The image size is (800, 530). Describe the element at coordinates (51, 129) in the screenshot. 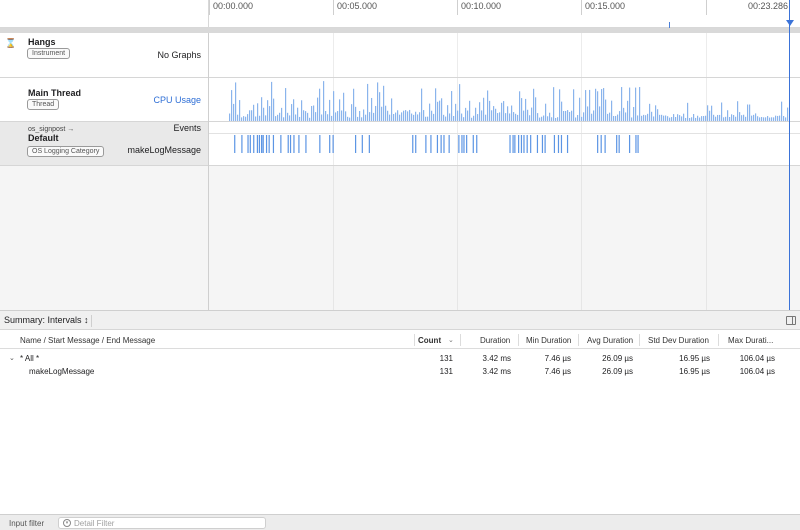

I see `signpost-subsystem: os_signpost →` at that location.